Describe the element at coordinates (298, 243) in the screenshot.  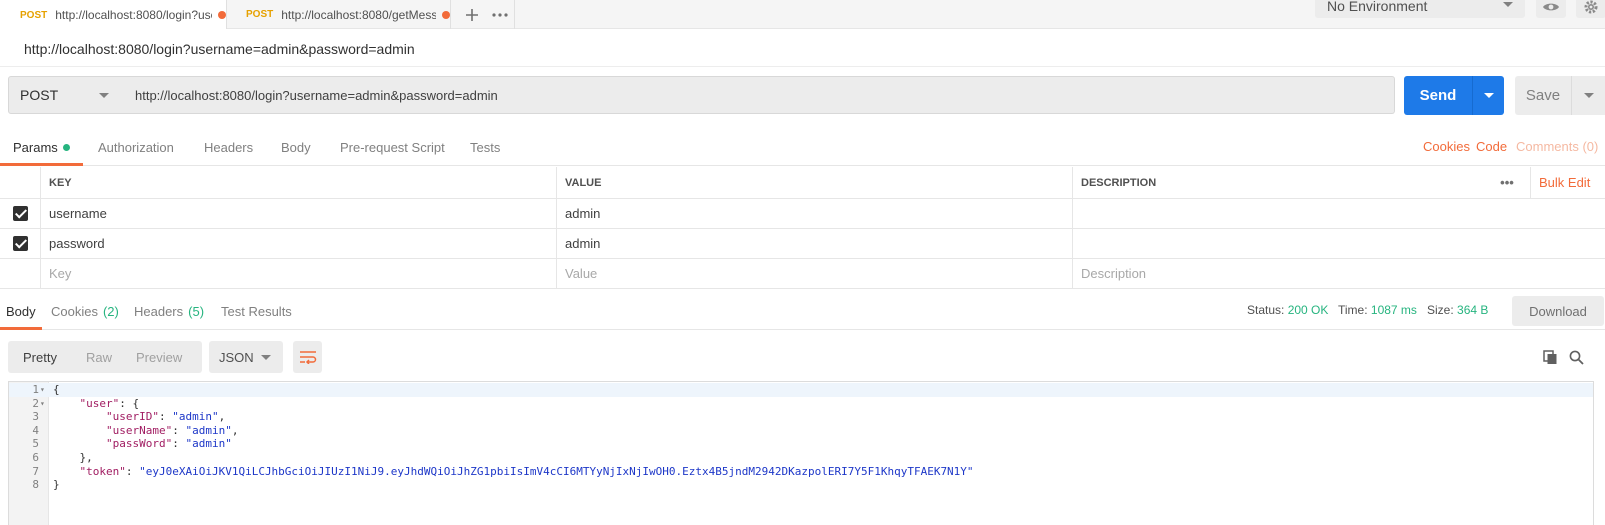
I see `param-key-cell: password` at that location.